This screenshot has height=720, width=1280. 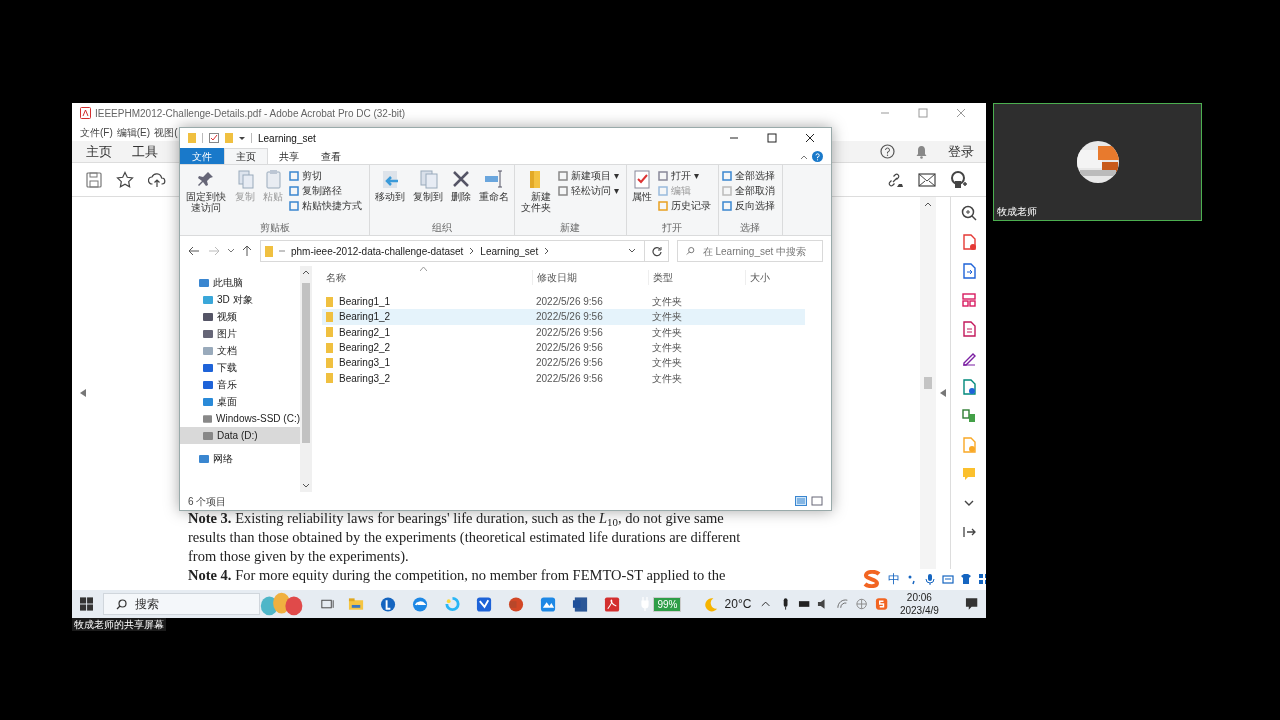 I want to click on scroll-up-icon, so click(x=306, y=272).